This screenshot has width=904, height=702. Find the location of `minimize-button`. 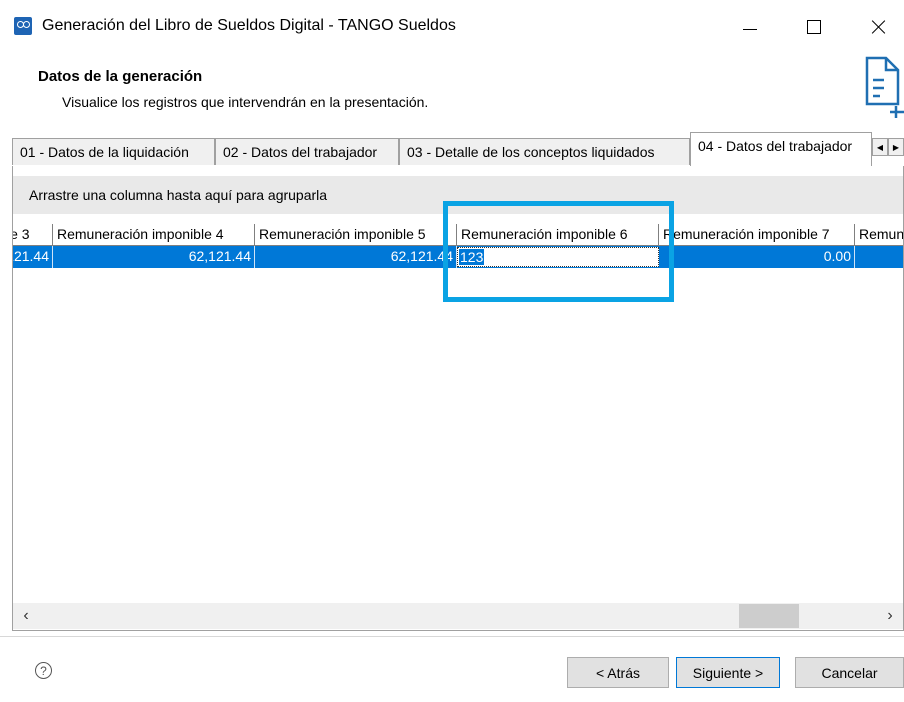

minimize-button is located at coordinates (750, 27).